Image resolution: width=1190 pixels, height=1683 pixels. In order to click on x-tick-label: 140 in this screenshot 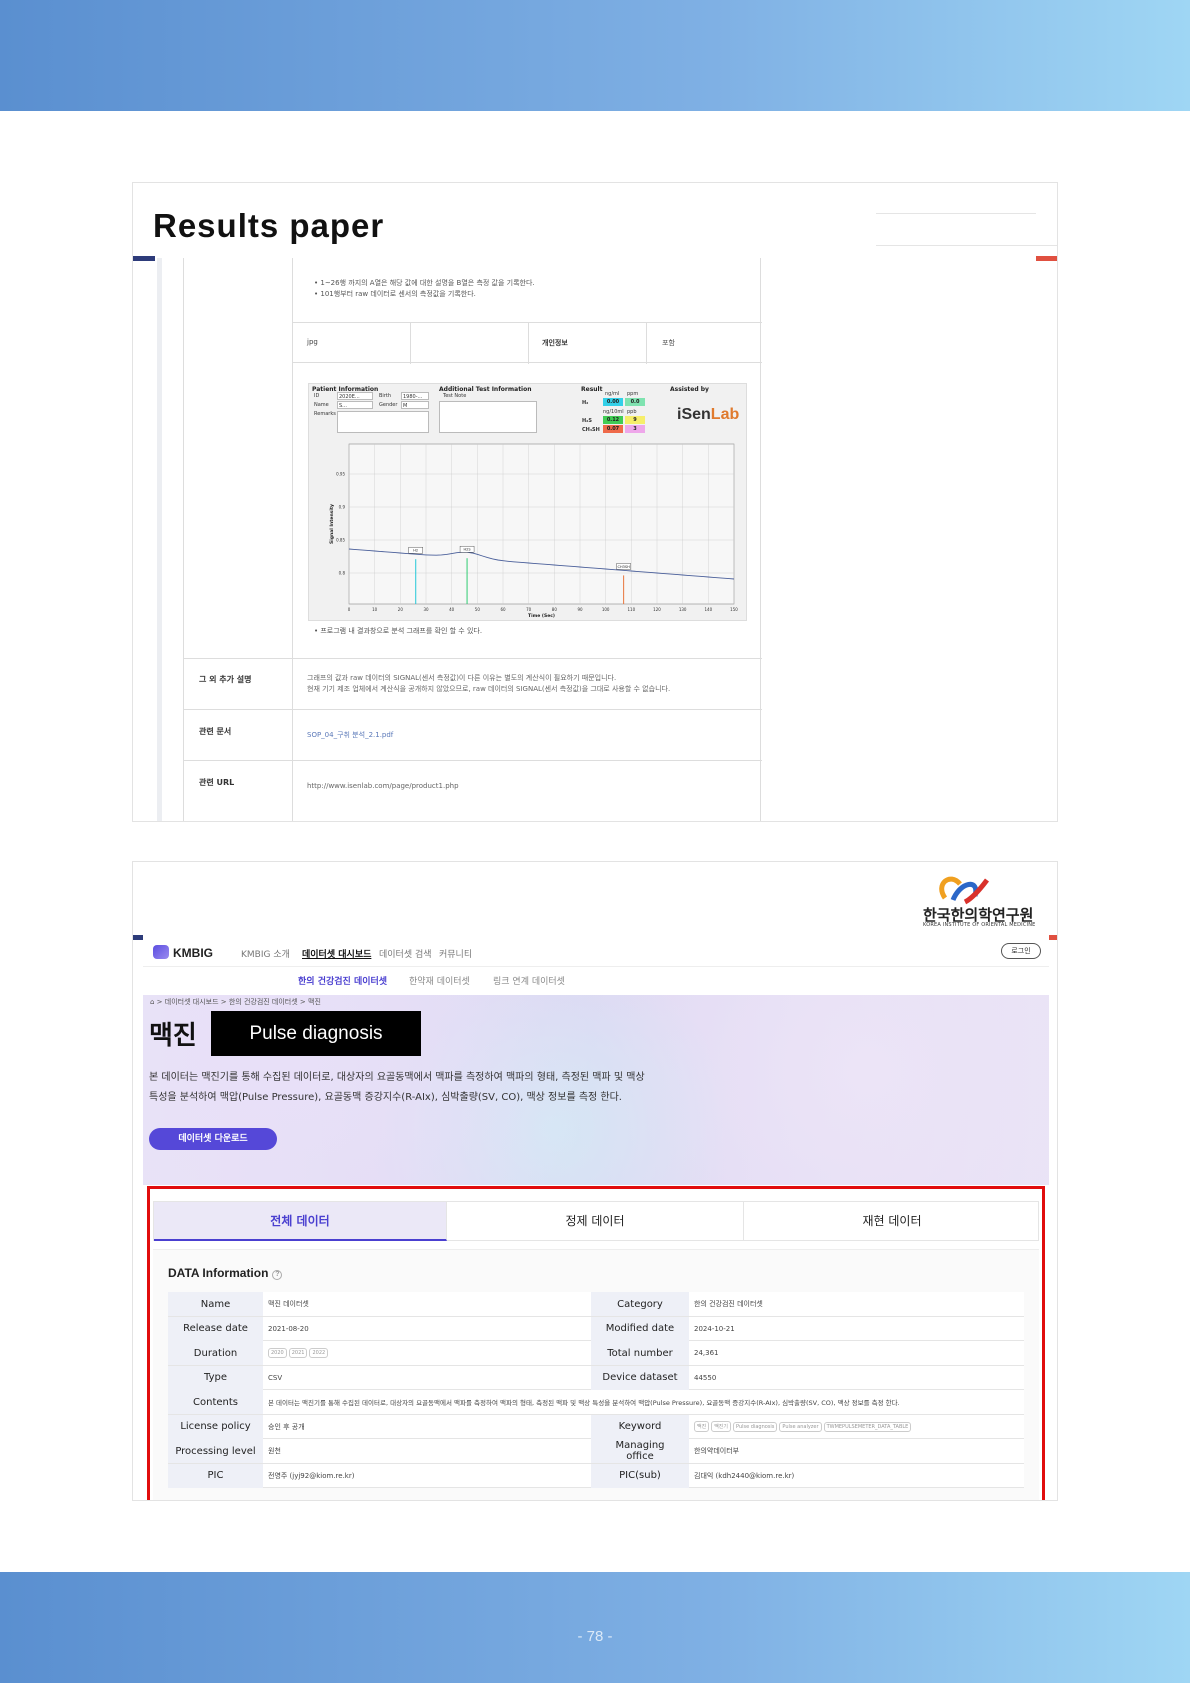, I will do `click(709, 609)`.